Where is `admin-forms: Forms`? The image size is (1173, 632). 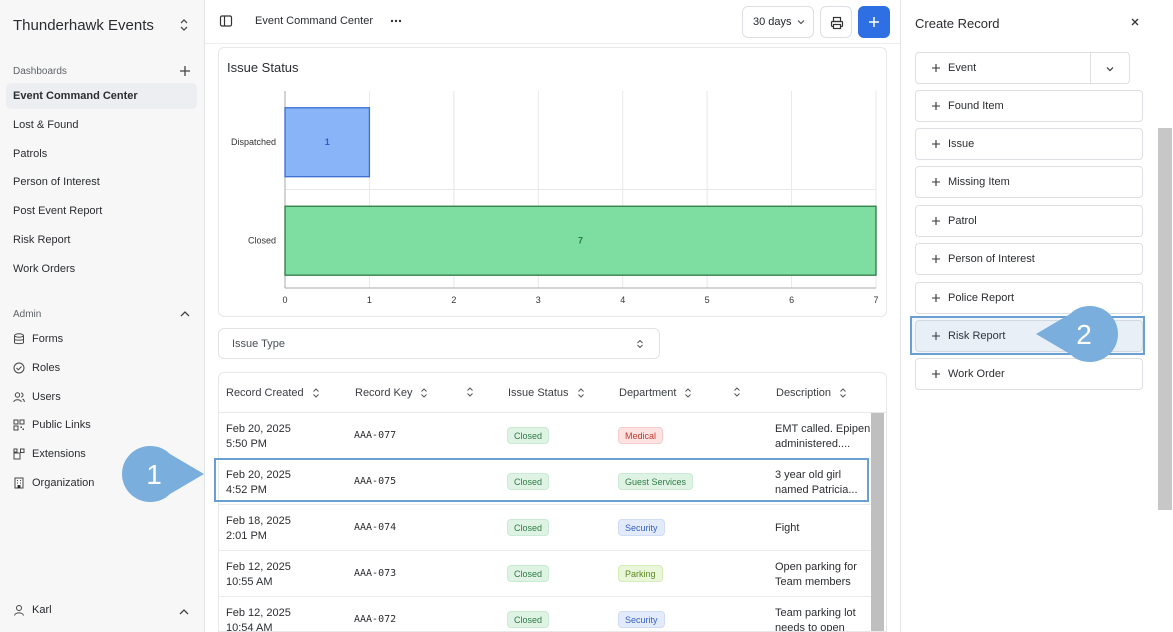
admin-forms: Forms is located at coordinates (101, 339).